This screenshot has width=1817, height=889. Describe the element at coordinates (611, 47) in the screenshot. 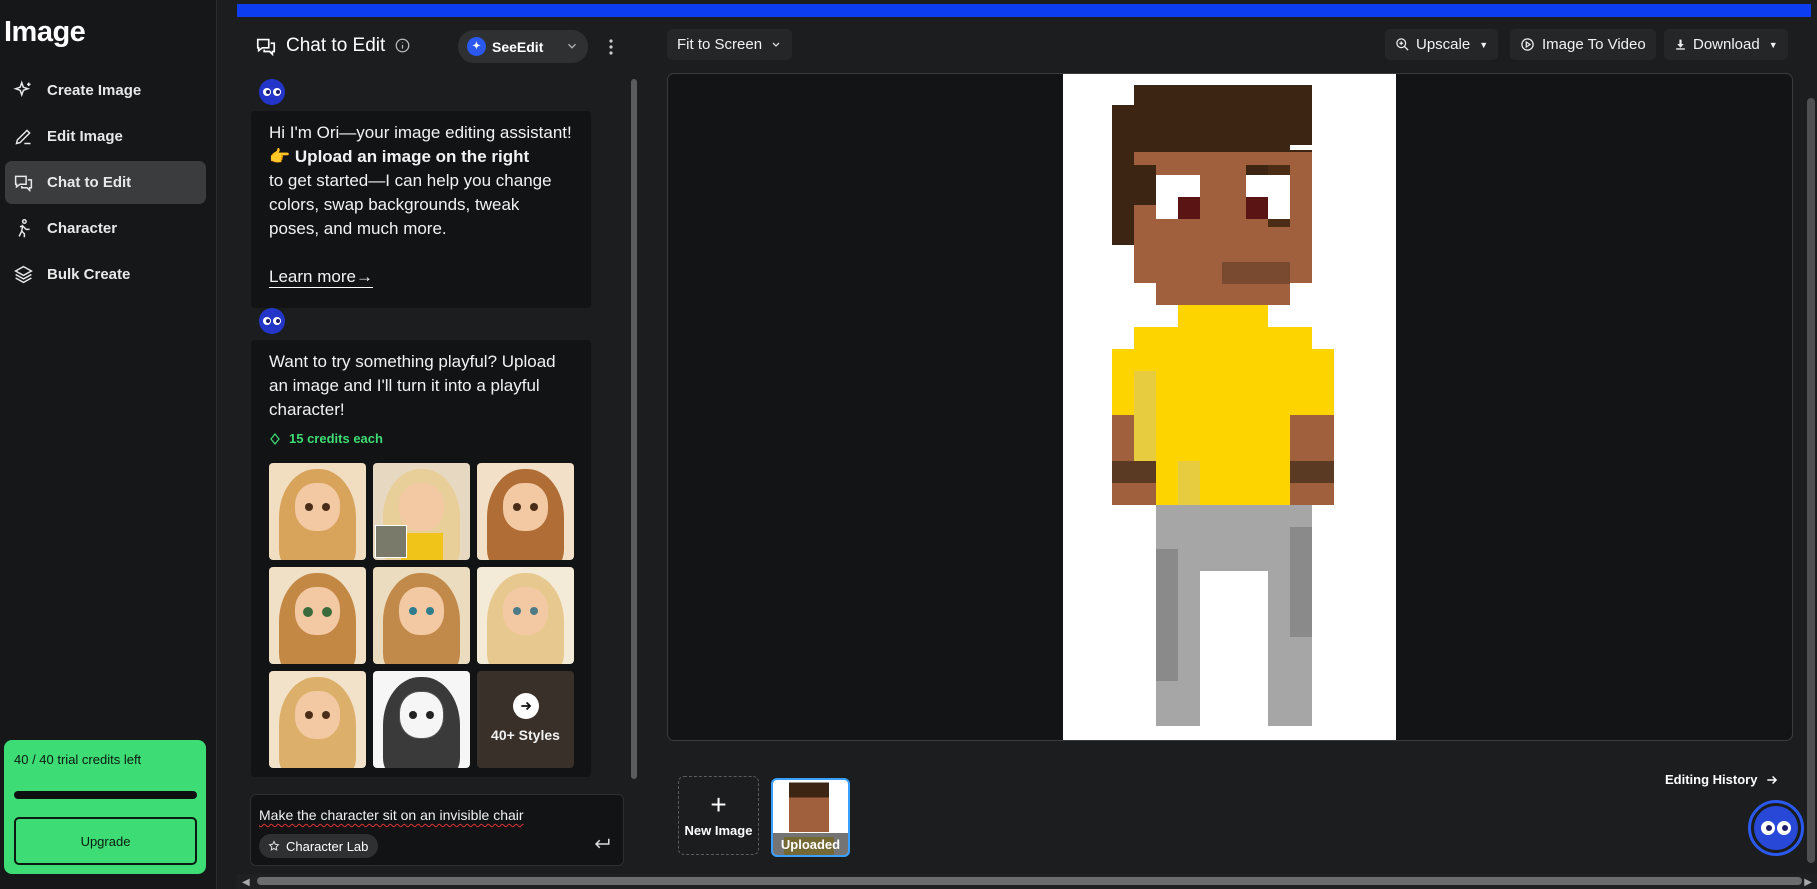

I see `more-options-icon` at that location.